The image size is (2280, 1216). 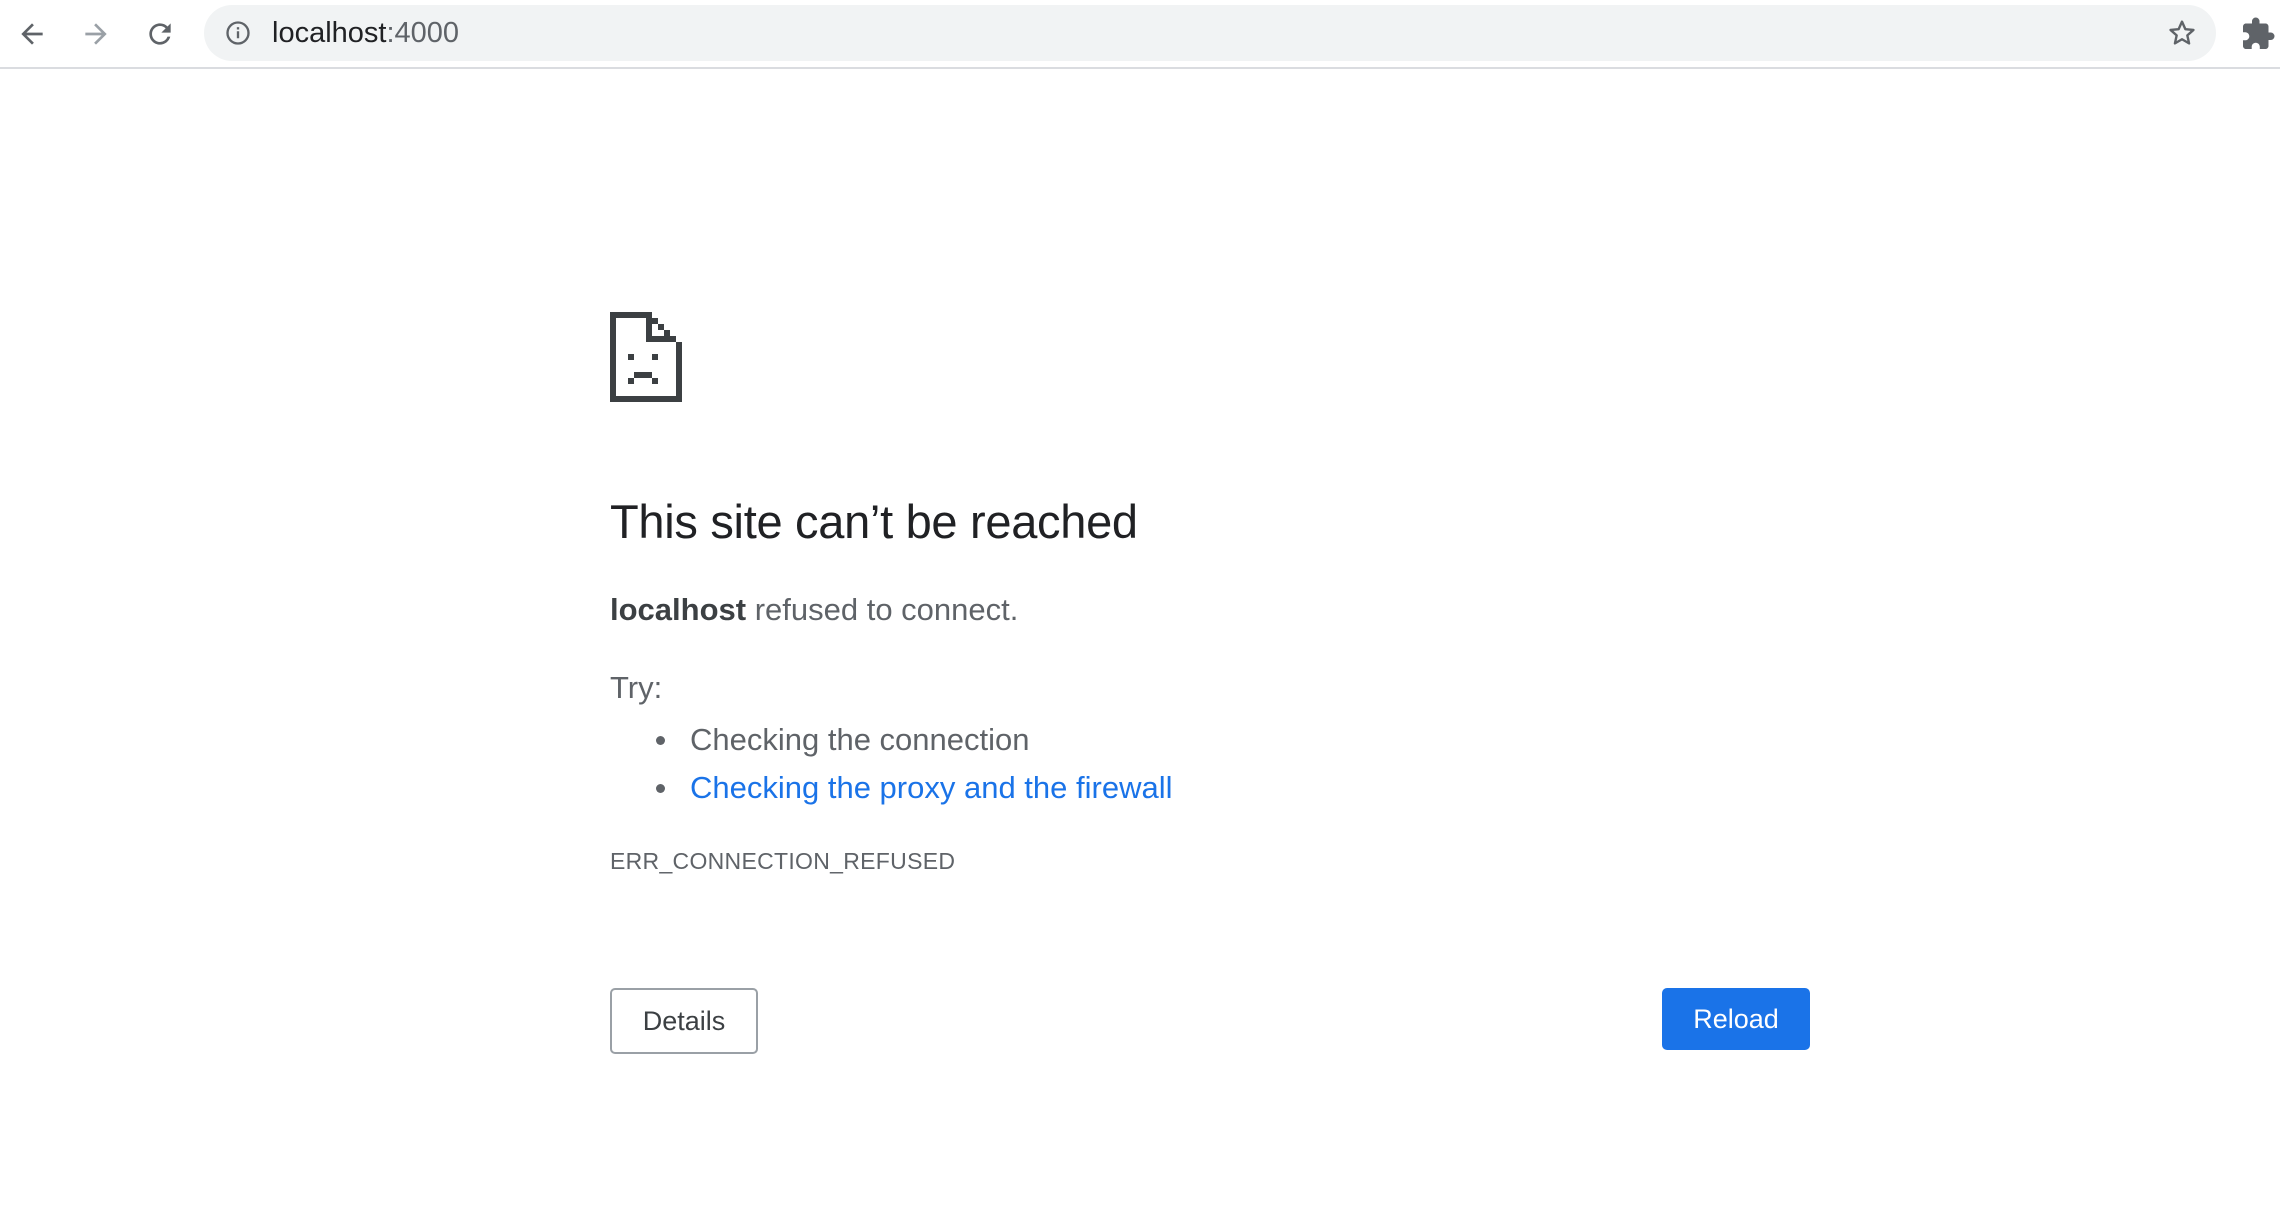 What do you see at coordinates (783, 861) in the screenshot?
I see `error-code: ERR_CONNECTION_REFUSED` at bounding box center [783, 861].